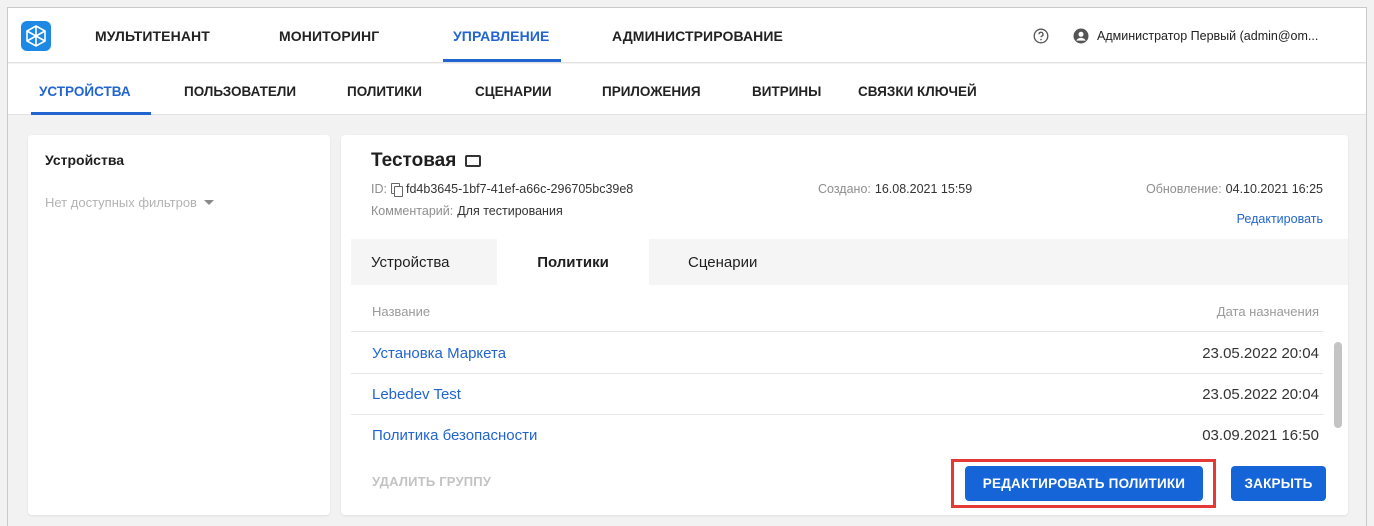  Describe the element at coordinates (923, 189) in the screenshot. I see `created-value: 16.08.2021 15:59` at that location.